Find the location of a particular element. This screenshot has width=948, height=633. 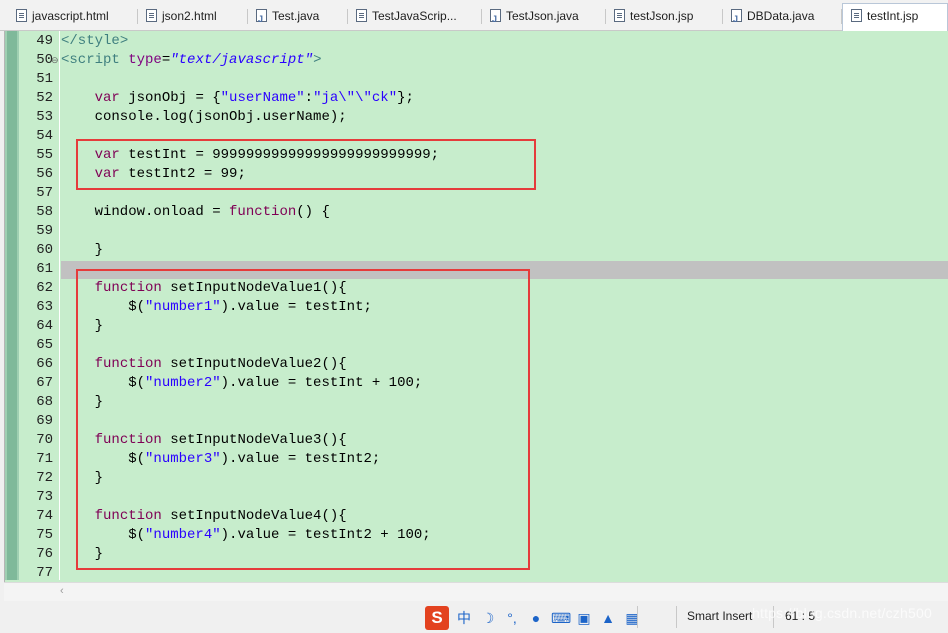

line-number: 69 is located at coordinates (44, 421).